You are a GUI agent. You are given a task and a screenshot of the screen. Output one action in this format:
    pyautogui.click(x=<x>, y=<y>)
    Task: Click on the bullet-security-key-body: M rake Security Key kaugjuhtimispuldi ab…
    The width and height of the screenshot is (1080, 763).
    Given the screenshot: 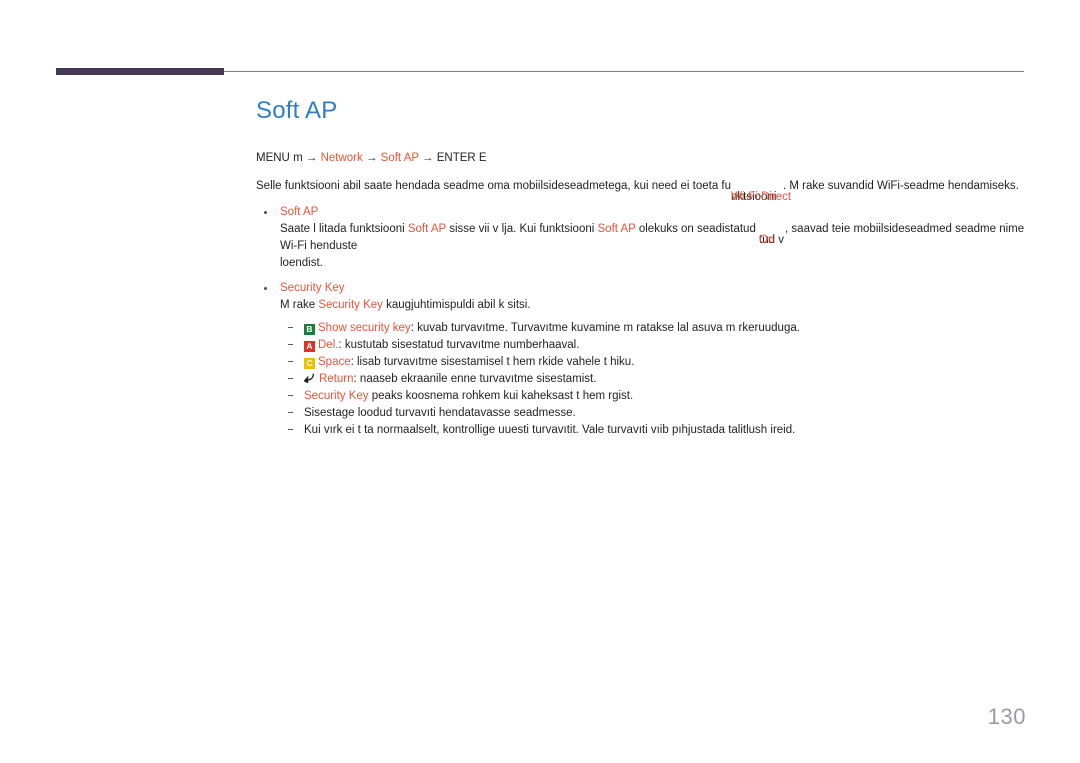 What is the action you would take?
    pyautogui.click(x=646, y=305)
    